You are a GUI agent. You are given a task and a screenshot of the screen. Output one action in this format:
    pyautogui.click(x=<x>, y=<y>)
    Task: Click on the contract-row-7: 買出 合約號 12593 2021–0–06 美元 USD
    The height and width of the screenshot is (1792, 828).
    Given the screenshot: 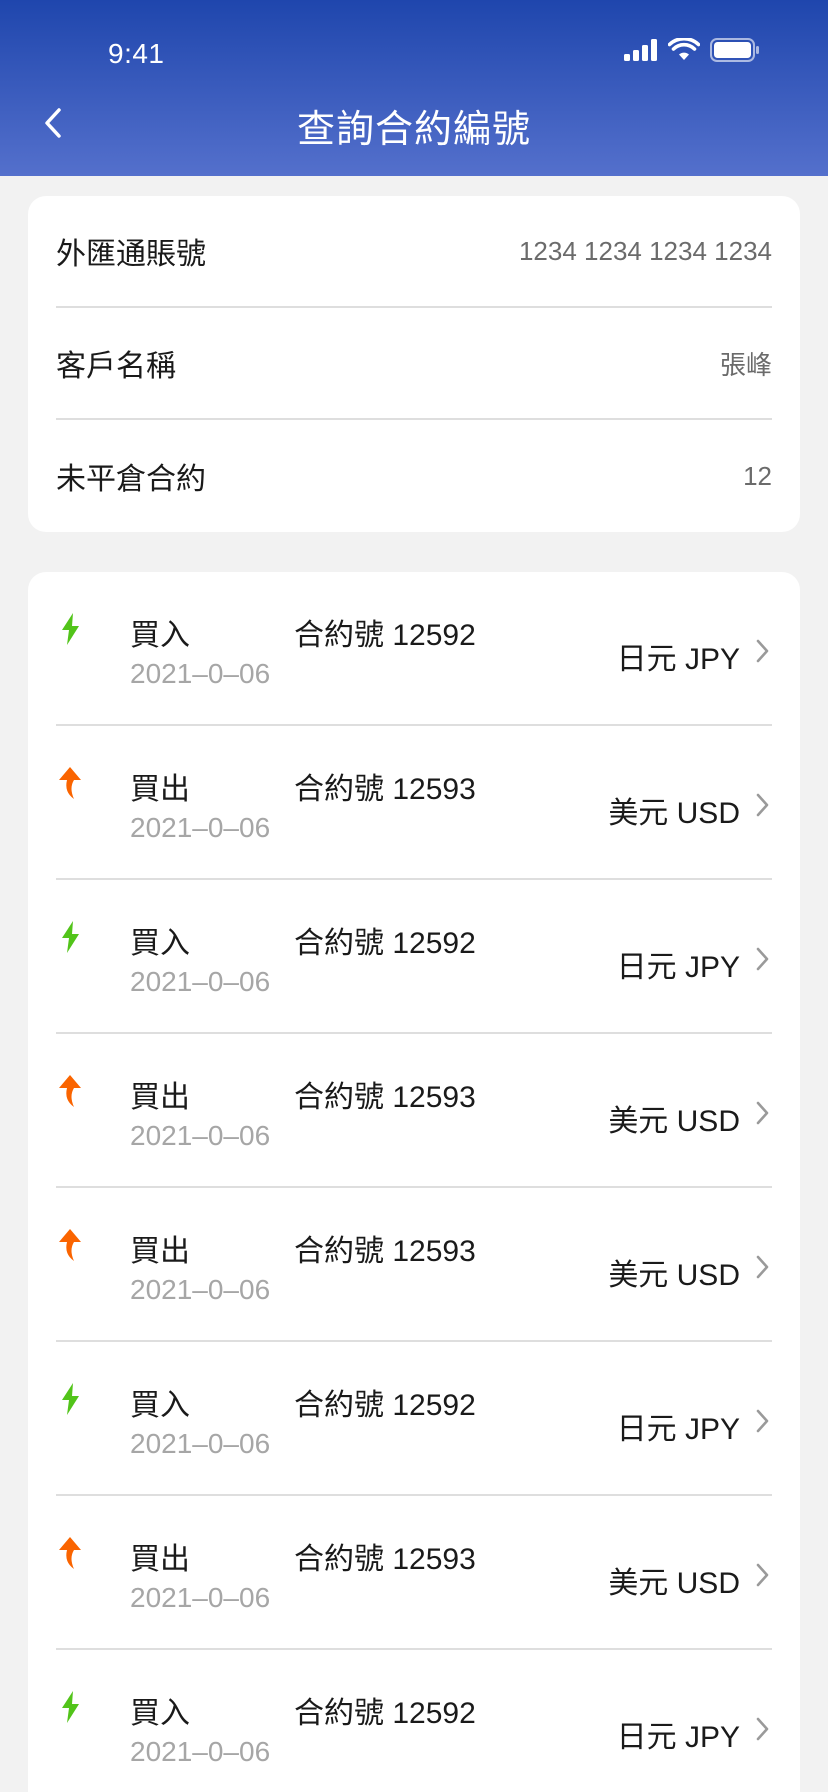 What is the action you would take?
    pyautogui.click(x=414, y=1573)
    